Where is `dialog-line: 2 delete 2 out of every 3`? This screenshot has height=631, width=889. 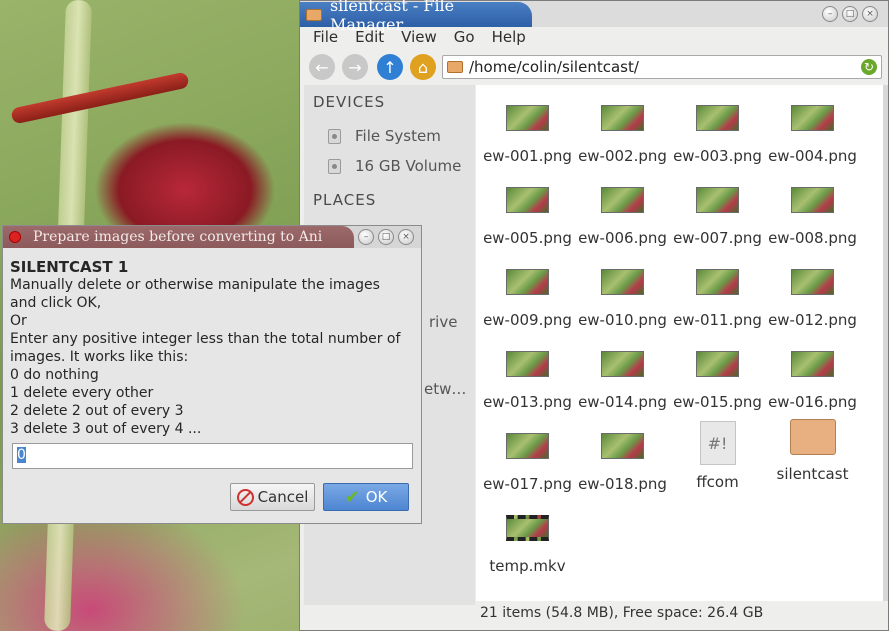 dialog-line: 2 delete 2 out of every 3 is located at coordinates (97, 411).